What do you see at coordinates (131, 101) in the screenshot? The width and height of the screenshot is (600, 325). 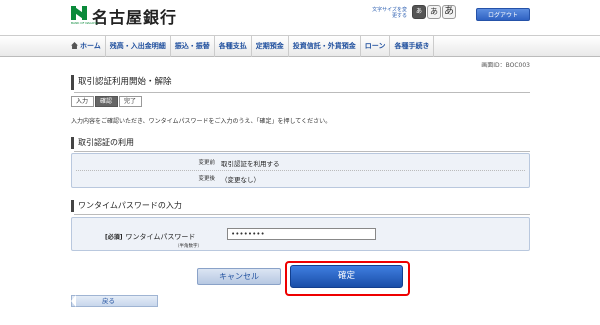 I see `step-complete: 完了` at bounding box center [131, 101].